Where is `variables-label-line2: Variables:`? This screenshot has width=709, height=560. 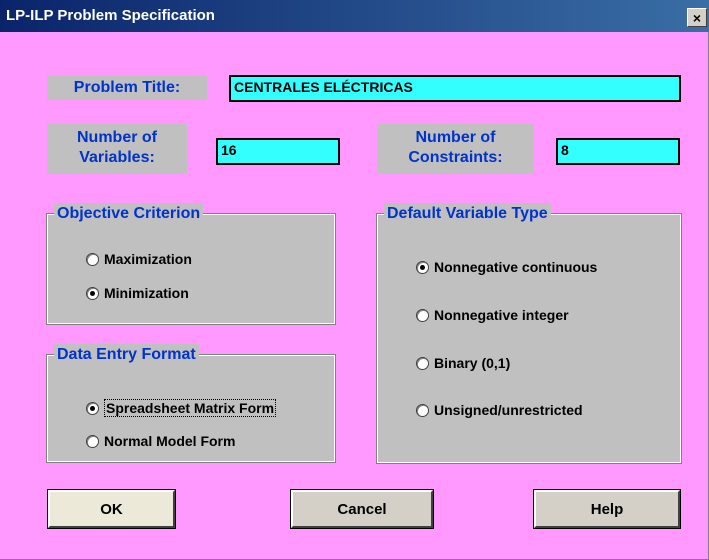 variables-label-line2: Variables: is located at coordinates (117, 157).